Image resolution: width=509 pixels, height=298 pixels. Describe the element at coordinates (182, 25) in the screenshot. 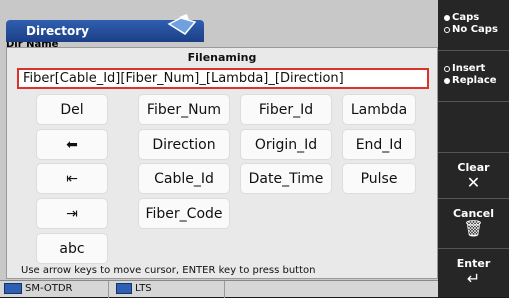

I see `folder-icon` at that location.